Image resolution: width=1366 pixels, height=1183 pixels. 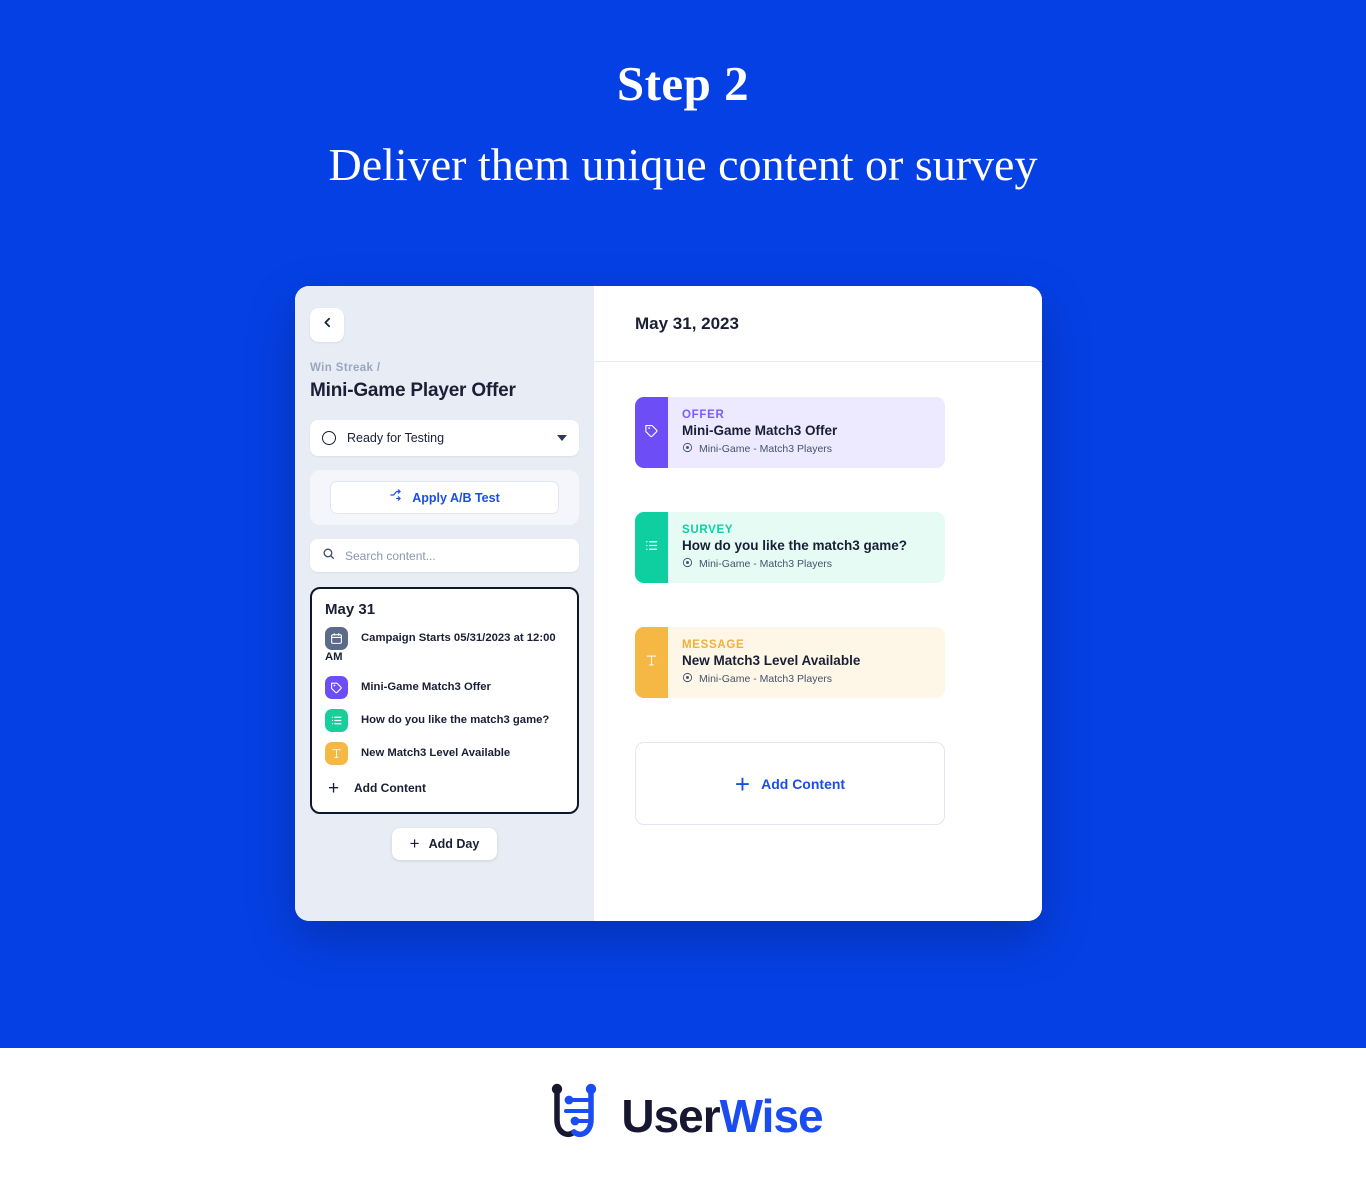 What do you see at coordinates (574, 1115) in the screenshot?
I see `userwise-logo-icon` at bounding box center [574, 1115].